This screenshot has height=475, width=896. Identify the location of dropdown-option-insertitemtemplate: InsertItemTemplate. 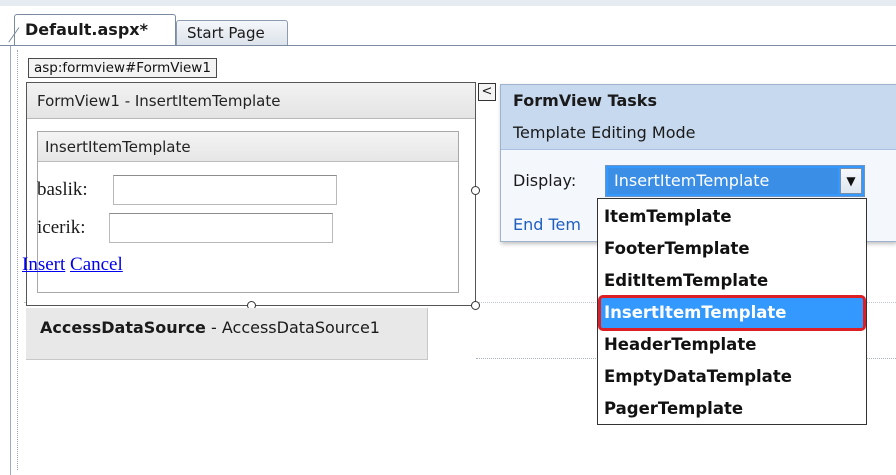
(732, 313).